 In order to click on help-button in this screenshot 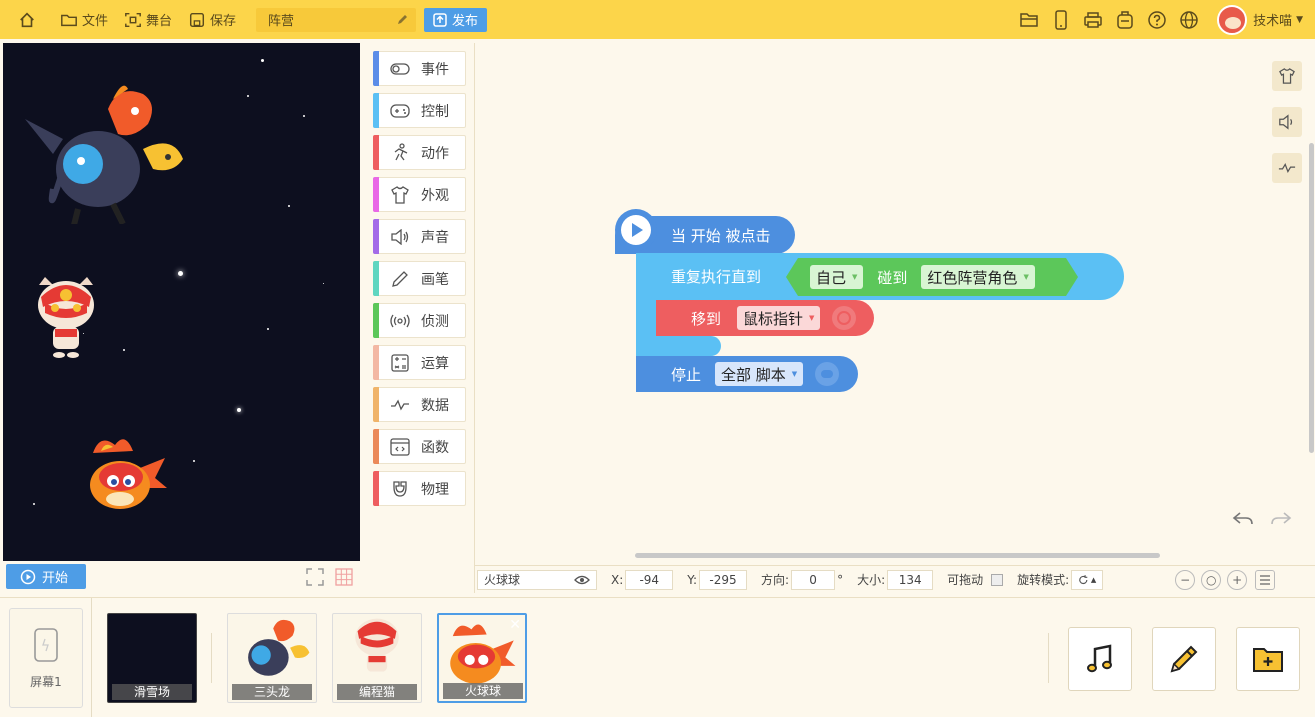, I will do `click(1157, 19)`.